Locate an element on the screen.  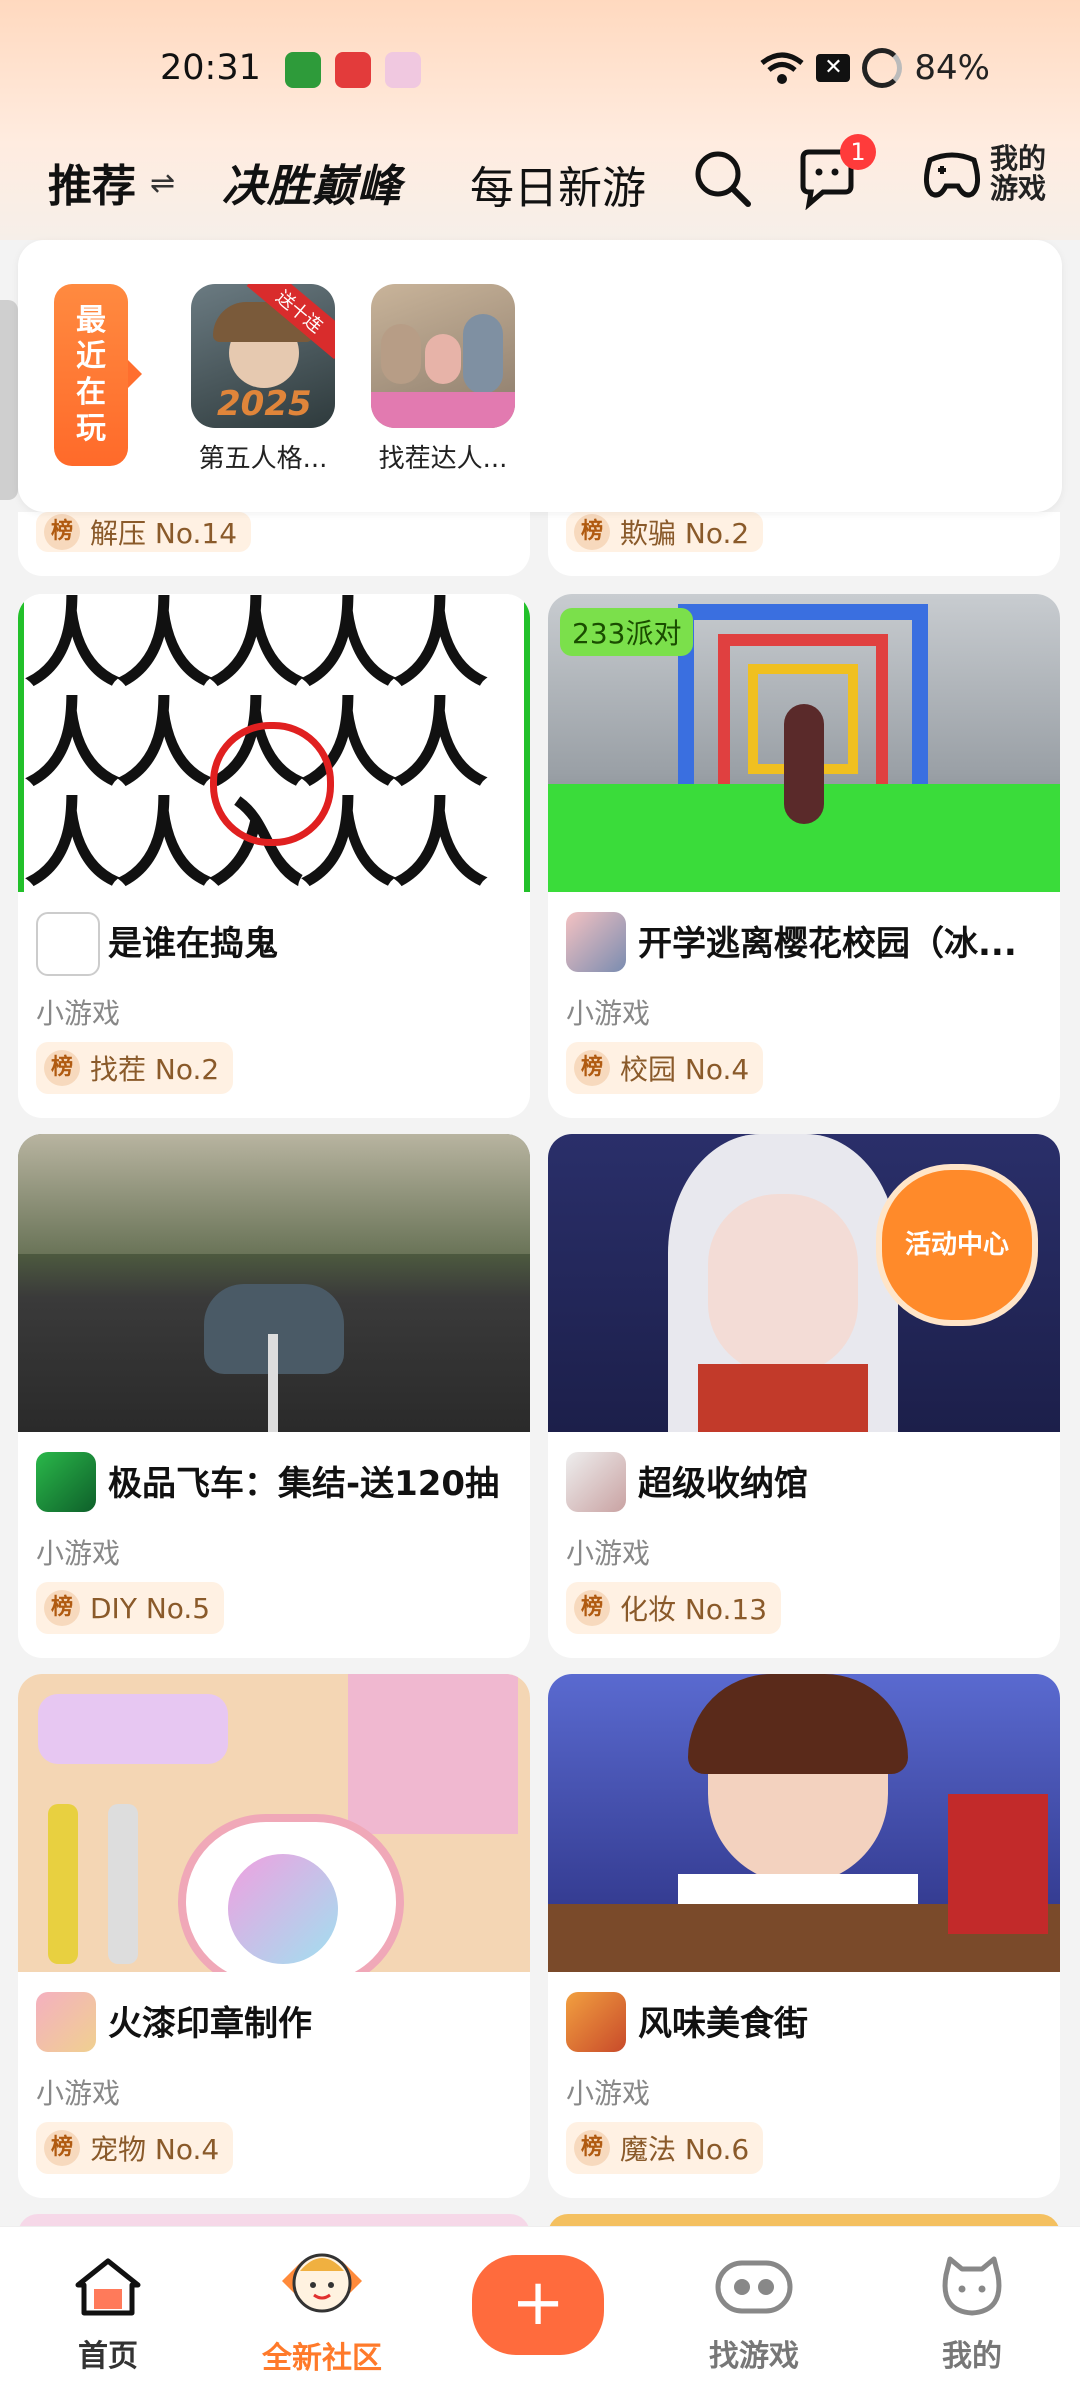
rank-text: 欺骗 No.2 is located at coordinates (685, 533).